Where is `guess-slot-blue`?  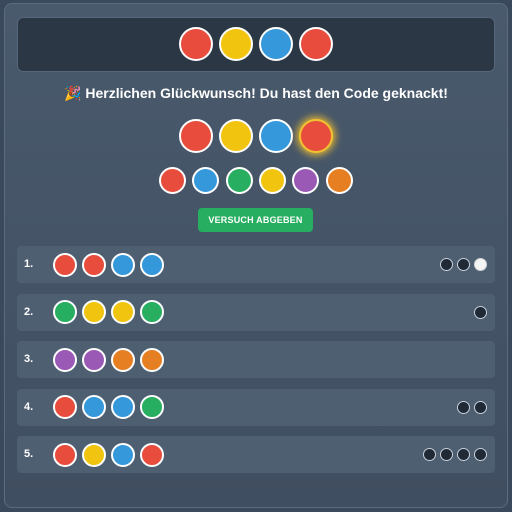
guess-slot-blue is located at coordinates (276, 136).